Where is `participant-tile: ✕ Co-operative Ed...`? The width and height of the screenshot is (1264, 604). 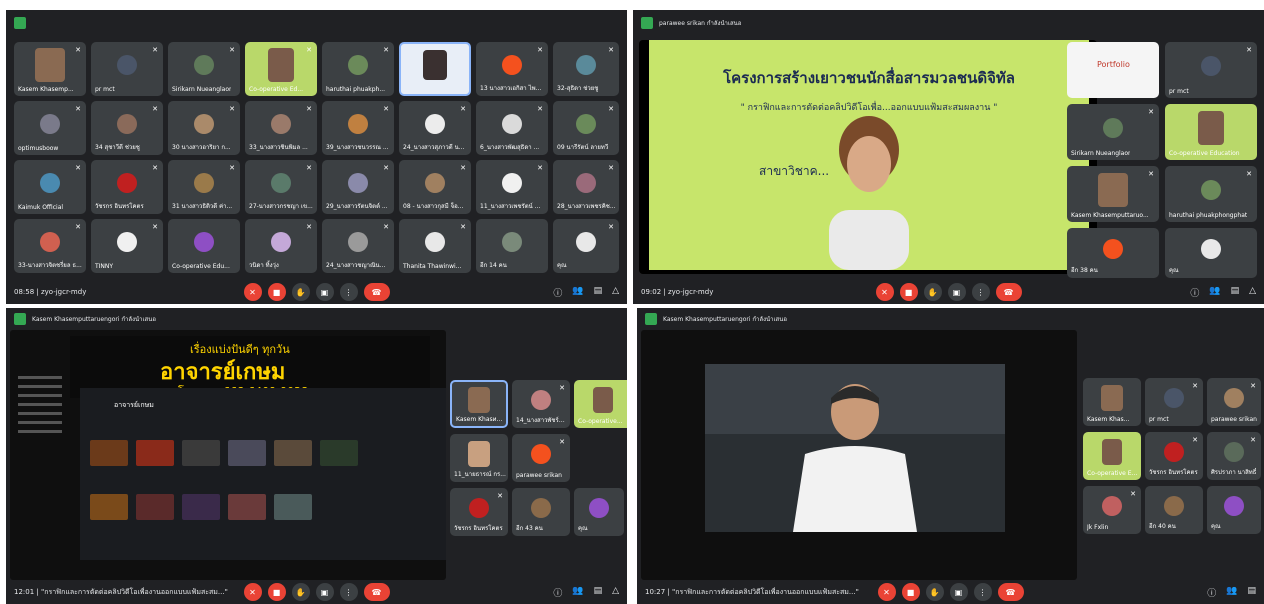
participant-tile: ✕ Co-operative Ed... is located at coordinates (281, 69).